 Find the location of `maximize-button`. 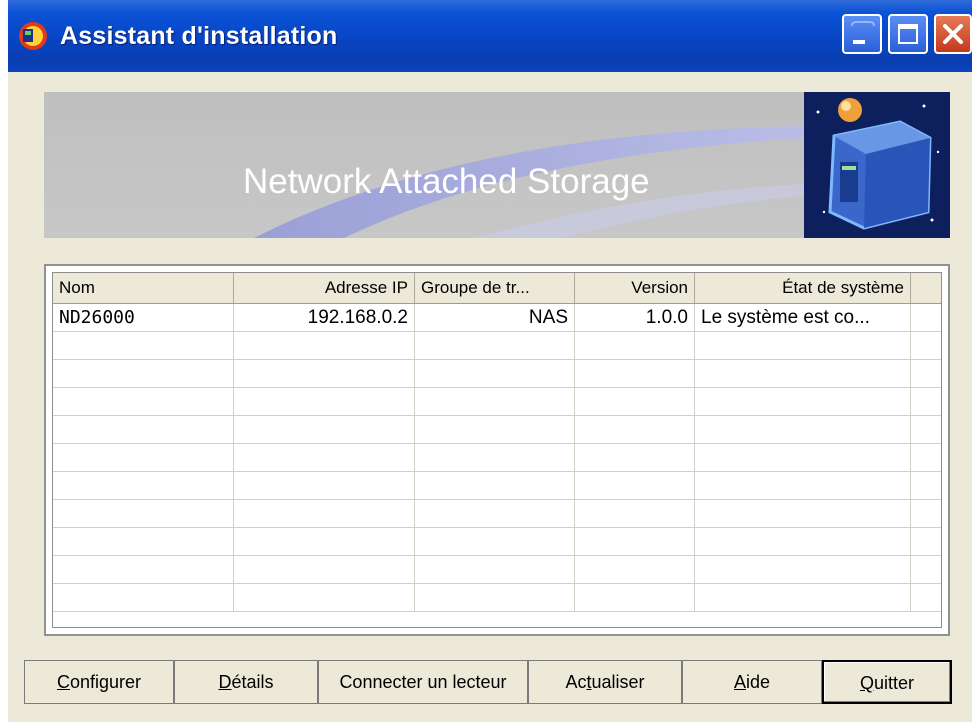

maximize-button is located at coordinates (908, 34).